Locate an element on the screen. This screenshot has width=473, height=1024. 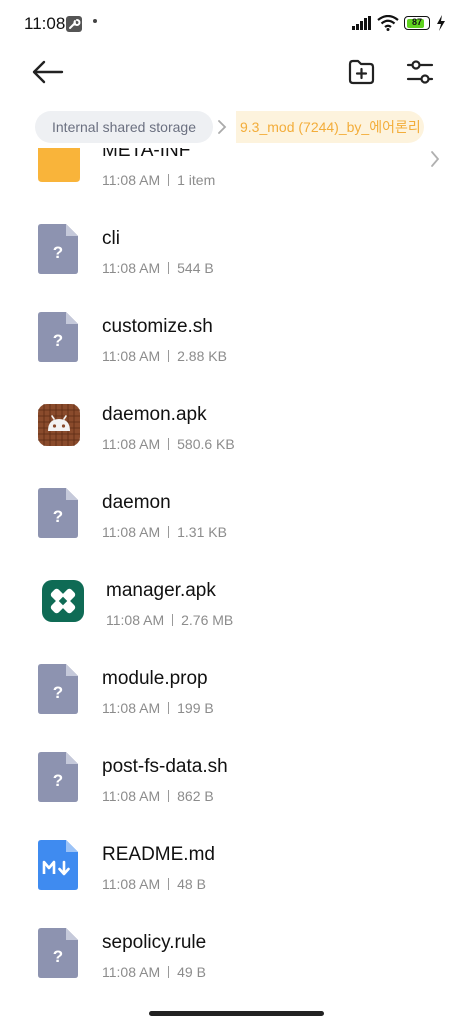
file-row: META-INF 11:08 AM 1 item is located at coordinates (236, 178).